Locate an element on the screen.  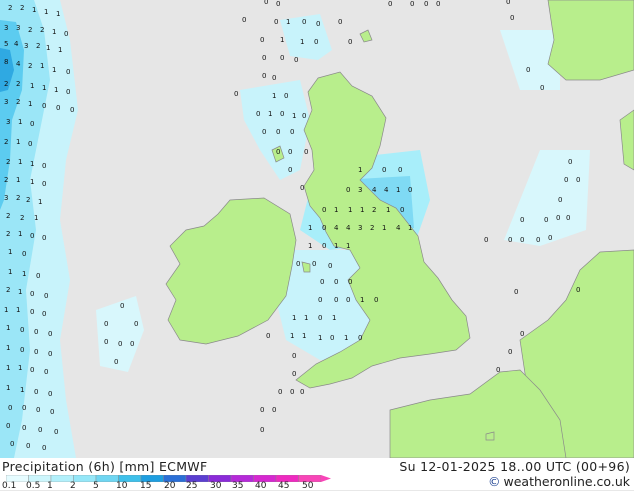
credit-link: weatheronline.co.uk is located at coordinates (567, 481).